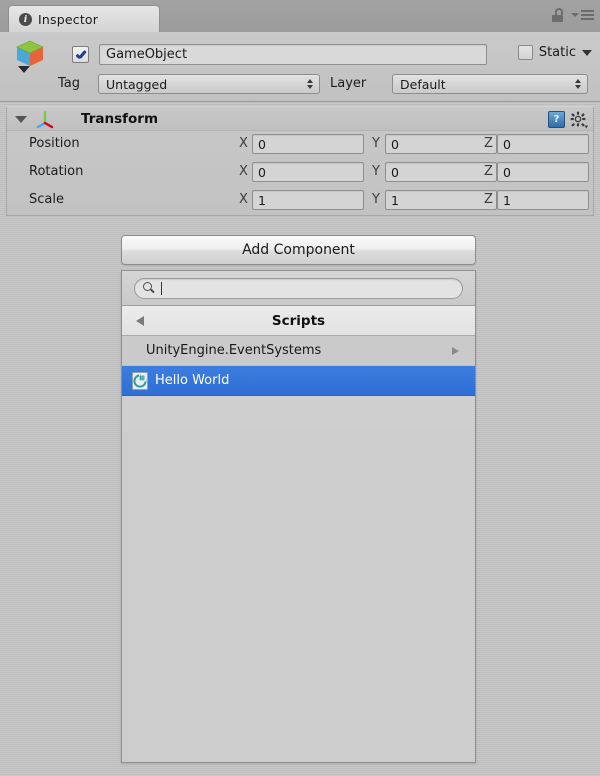  What do you see at coordinates (558, 15) in the screenshot?
I see `lock-open-icon` at bounding box center [558, 15].